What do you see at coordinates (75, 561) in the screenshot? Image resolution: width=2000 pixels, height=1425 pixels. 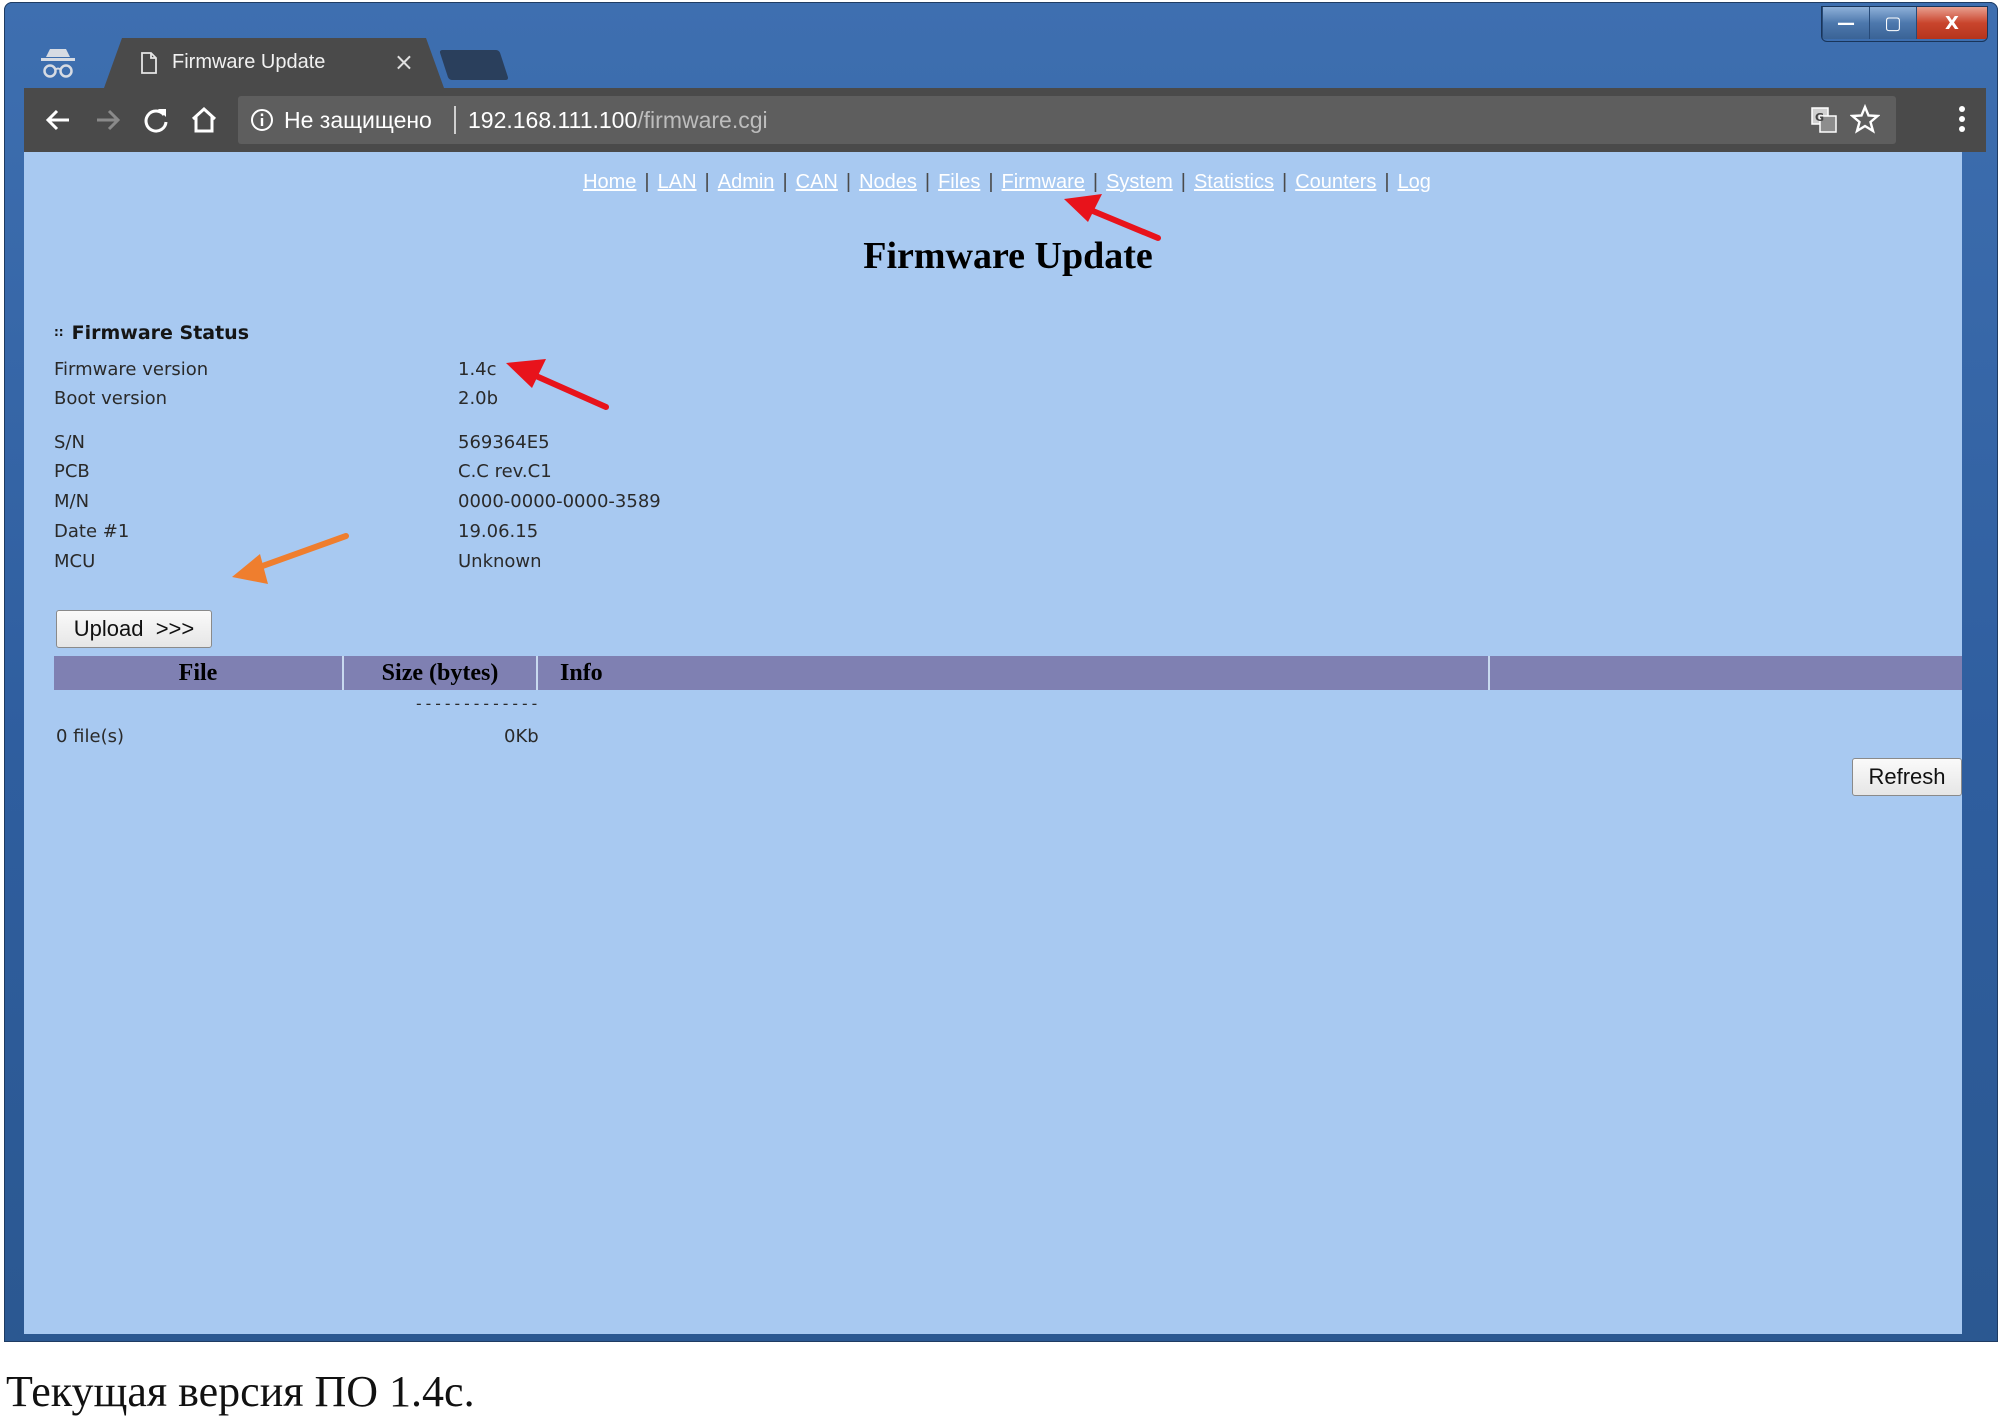 I see `status-label: MCU` at bounding box center [75, 561].